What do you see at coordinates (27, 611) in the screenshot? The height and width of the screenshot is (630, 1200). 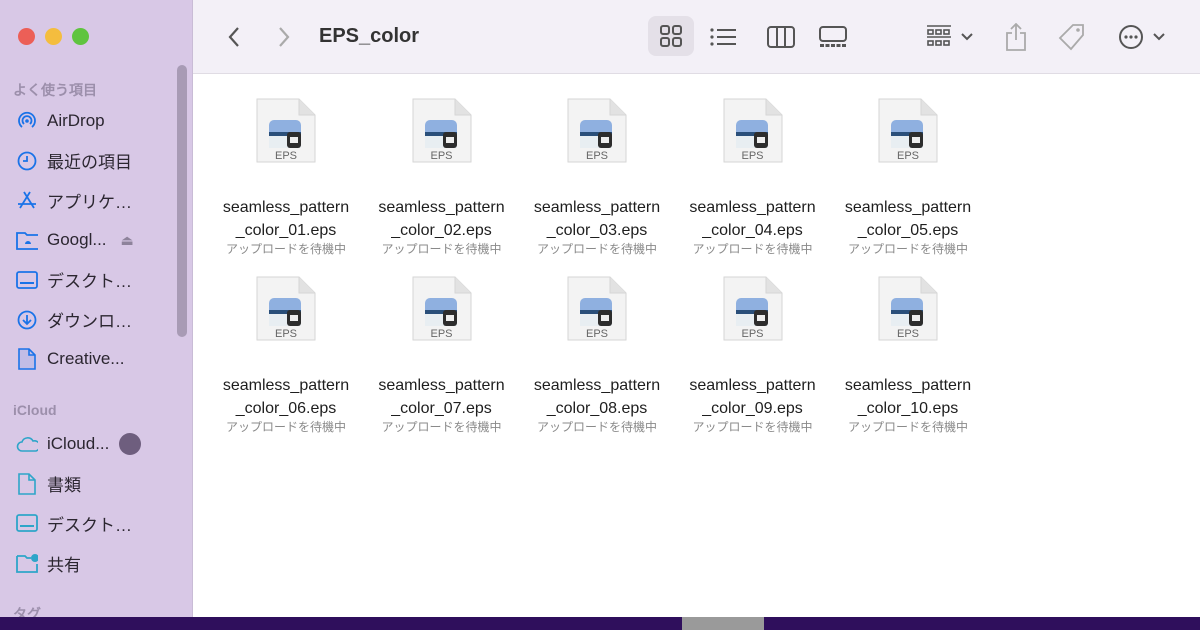 I see `tags-header: タグ` at bounding box center [27, 611].